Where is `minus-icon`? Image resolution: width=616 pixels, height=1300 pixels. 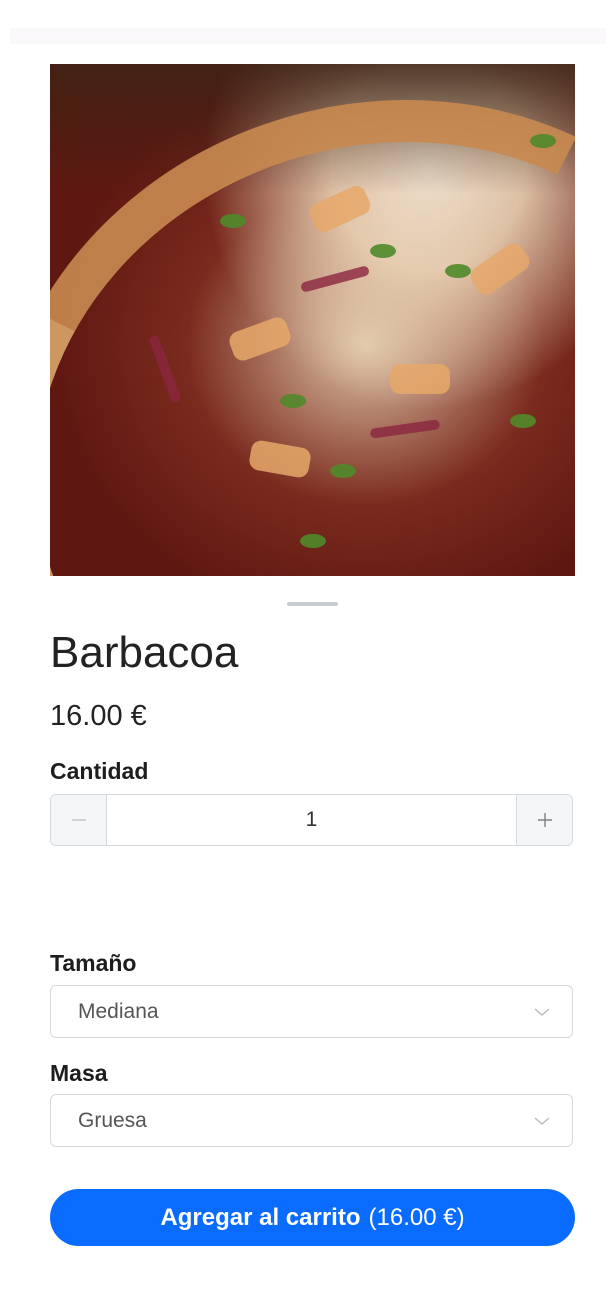
minus-icon is located at coordinates (78, 820).